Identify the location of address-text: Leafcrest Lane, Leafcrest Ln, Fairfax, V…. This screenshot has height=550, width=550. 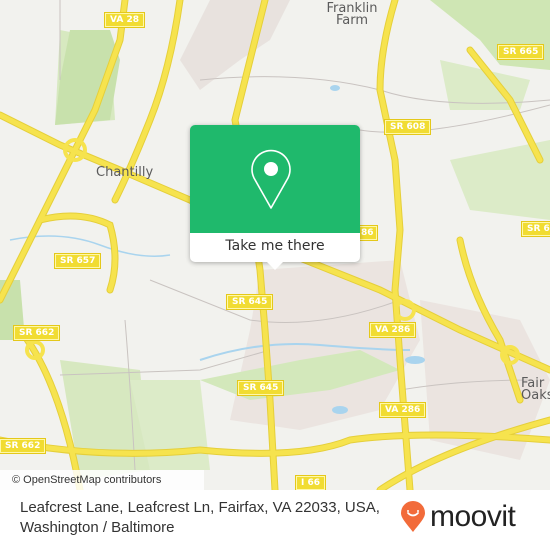
(205, 518).